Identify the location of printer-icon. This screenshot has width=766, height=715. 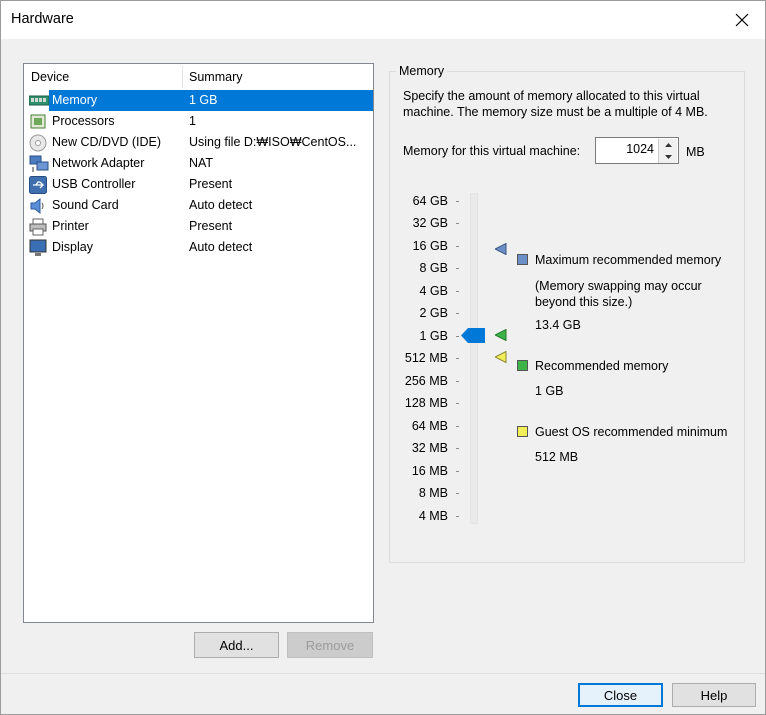
(38, 227).